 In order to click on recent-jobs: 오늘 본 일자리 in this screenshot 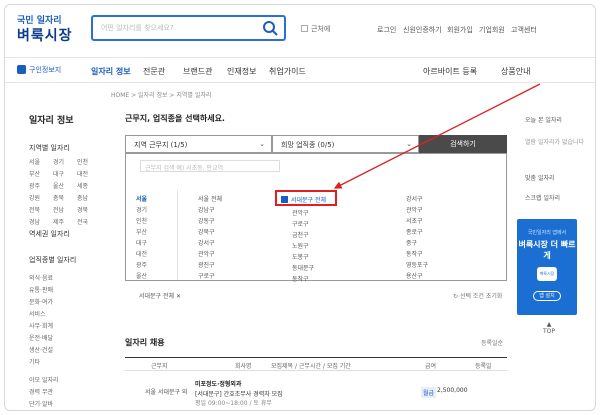, I will do `click(543, 119)`.